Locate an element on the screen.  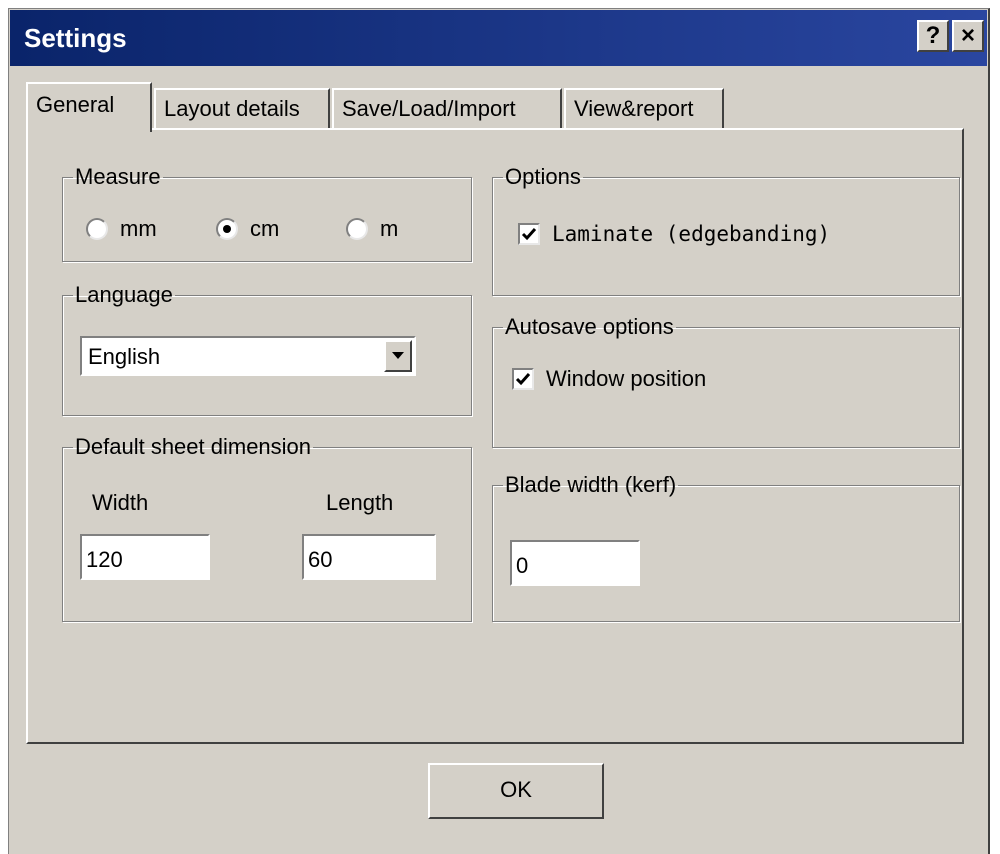
help-button: ? is located at coordinates (933, 36).